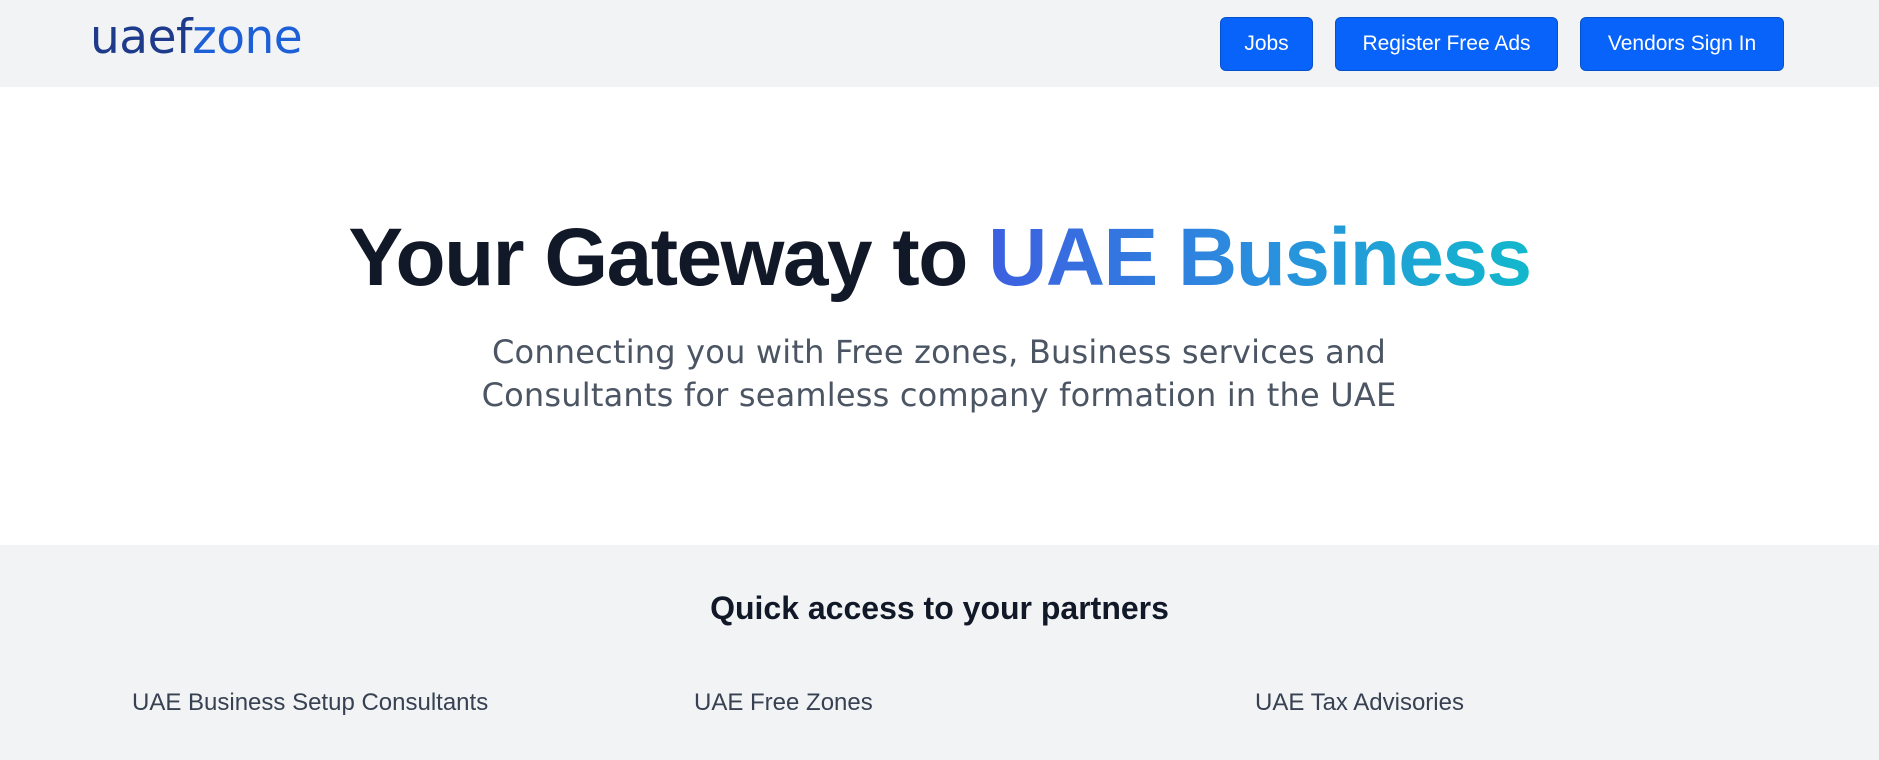 The width and height of the screenshot is (1879, 760). Describe the element at coordinates (1682, 44) in the screenshot. I see `vendors-sign-in-button: Vendors Sign In` at that location.